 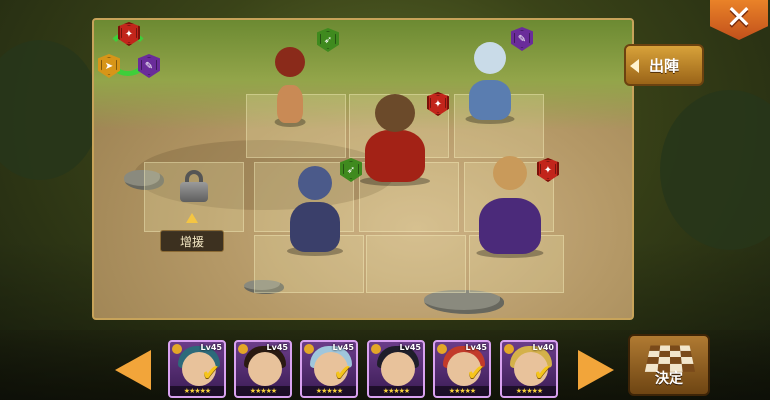 I want to click on hero-portrait: Lv40 ★★★★★ ✔, so click(x=529, y=369).